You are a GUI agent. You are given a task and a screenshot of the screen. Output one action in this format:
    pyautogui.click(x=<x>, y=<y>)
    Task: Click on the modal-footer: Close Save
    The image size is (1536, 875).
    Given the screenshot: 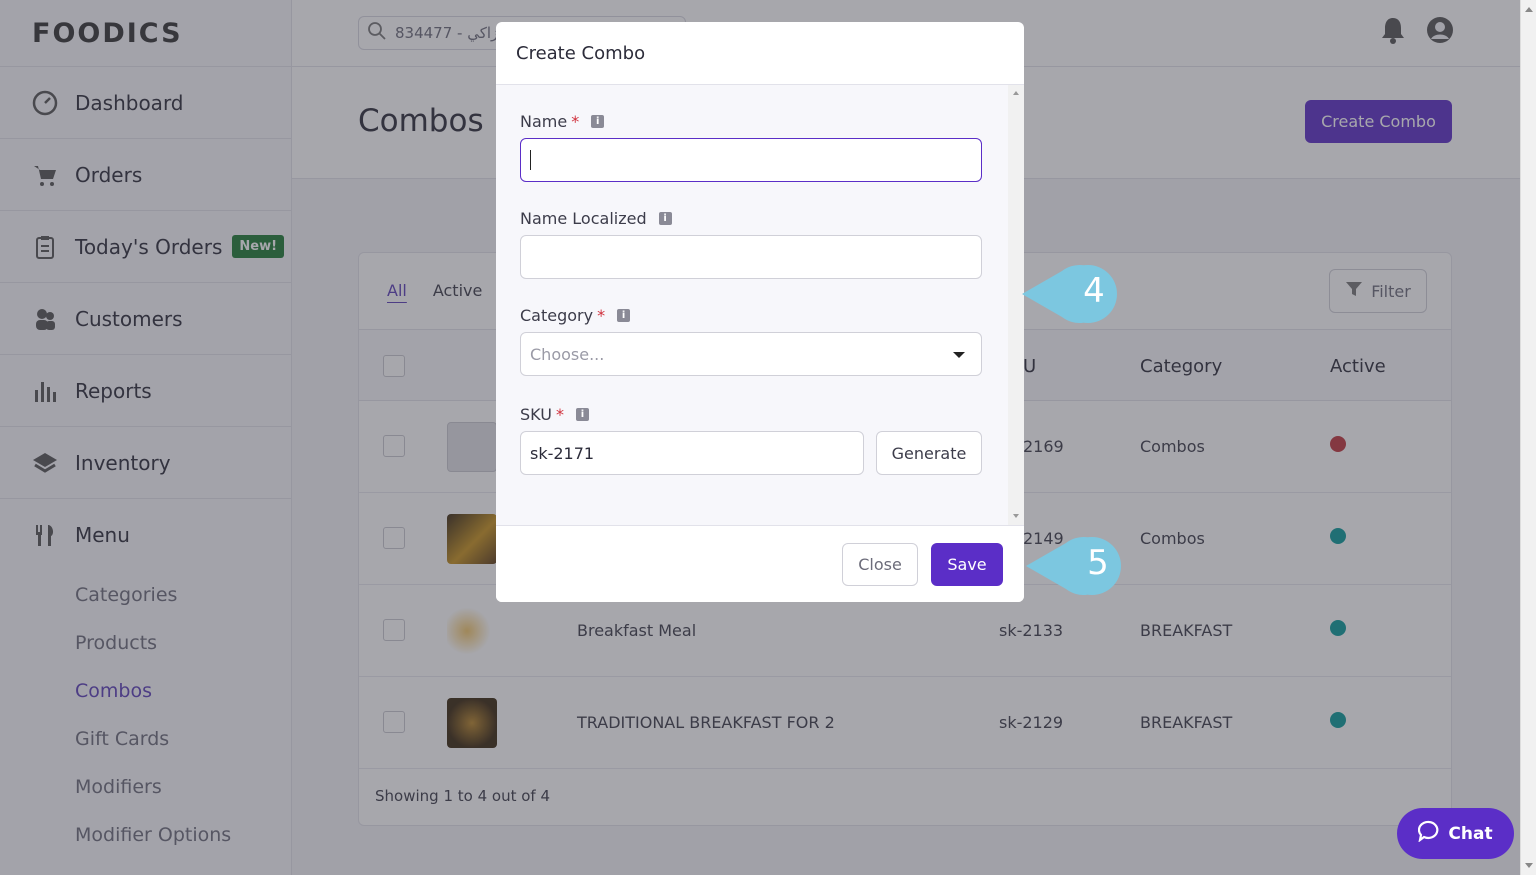 What is the action you would take?
    pyautogui.click(x=760, y=563)
    